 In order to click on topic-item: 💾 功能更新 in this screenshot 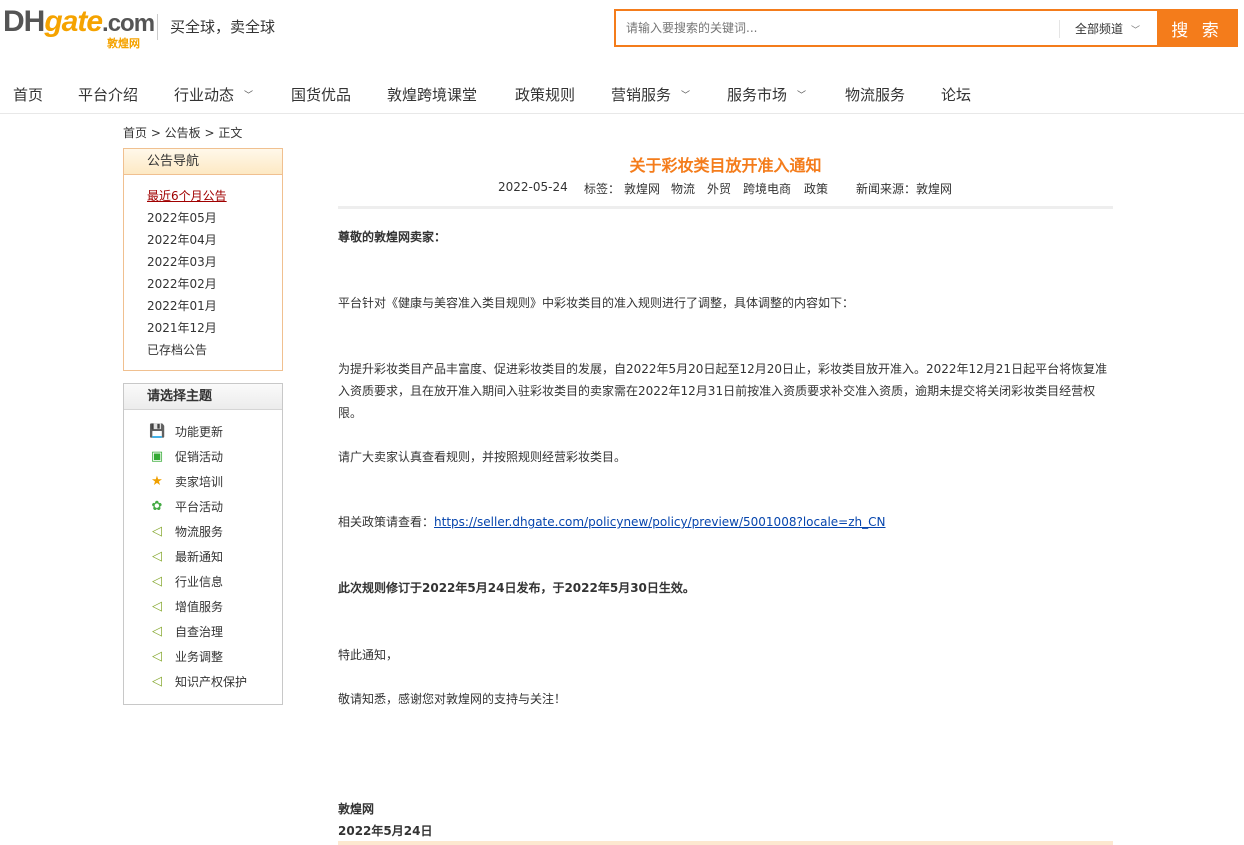, I will do `click(198, 436)`.